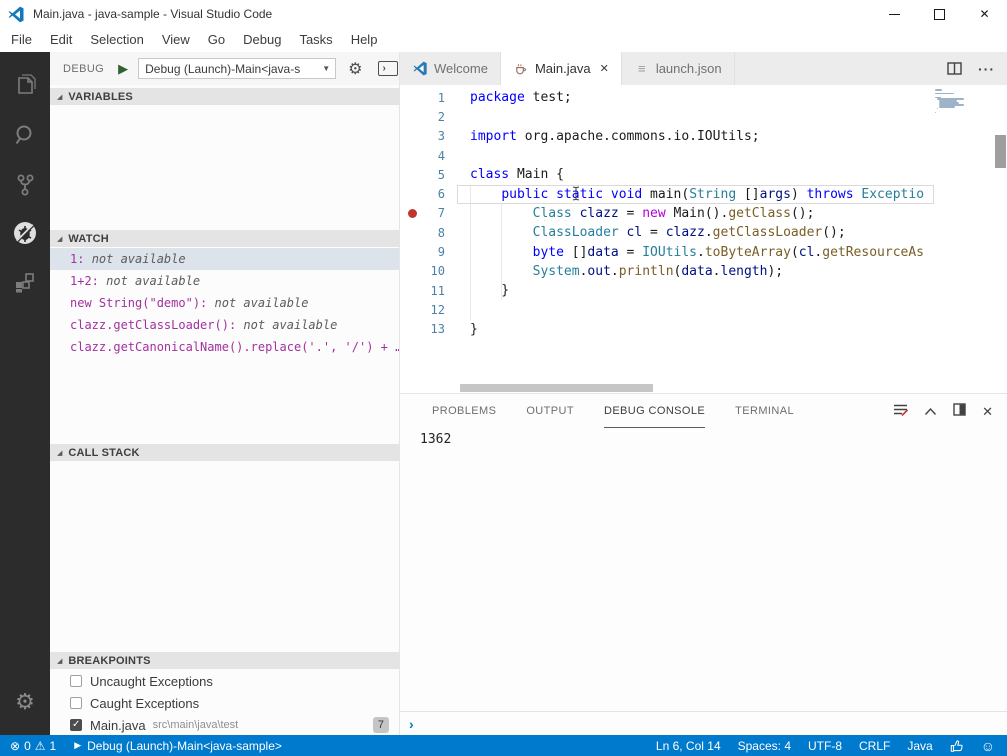 The image size is (1007, 756). What do you see at coordinates (703, 116) in the screenshot?
I see `code-line: 2` at bounding box center [703, 116].